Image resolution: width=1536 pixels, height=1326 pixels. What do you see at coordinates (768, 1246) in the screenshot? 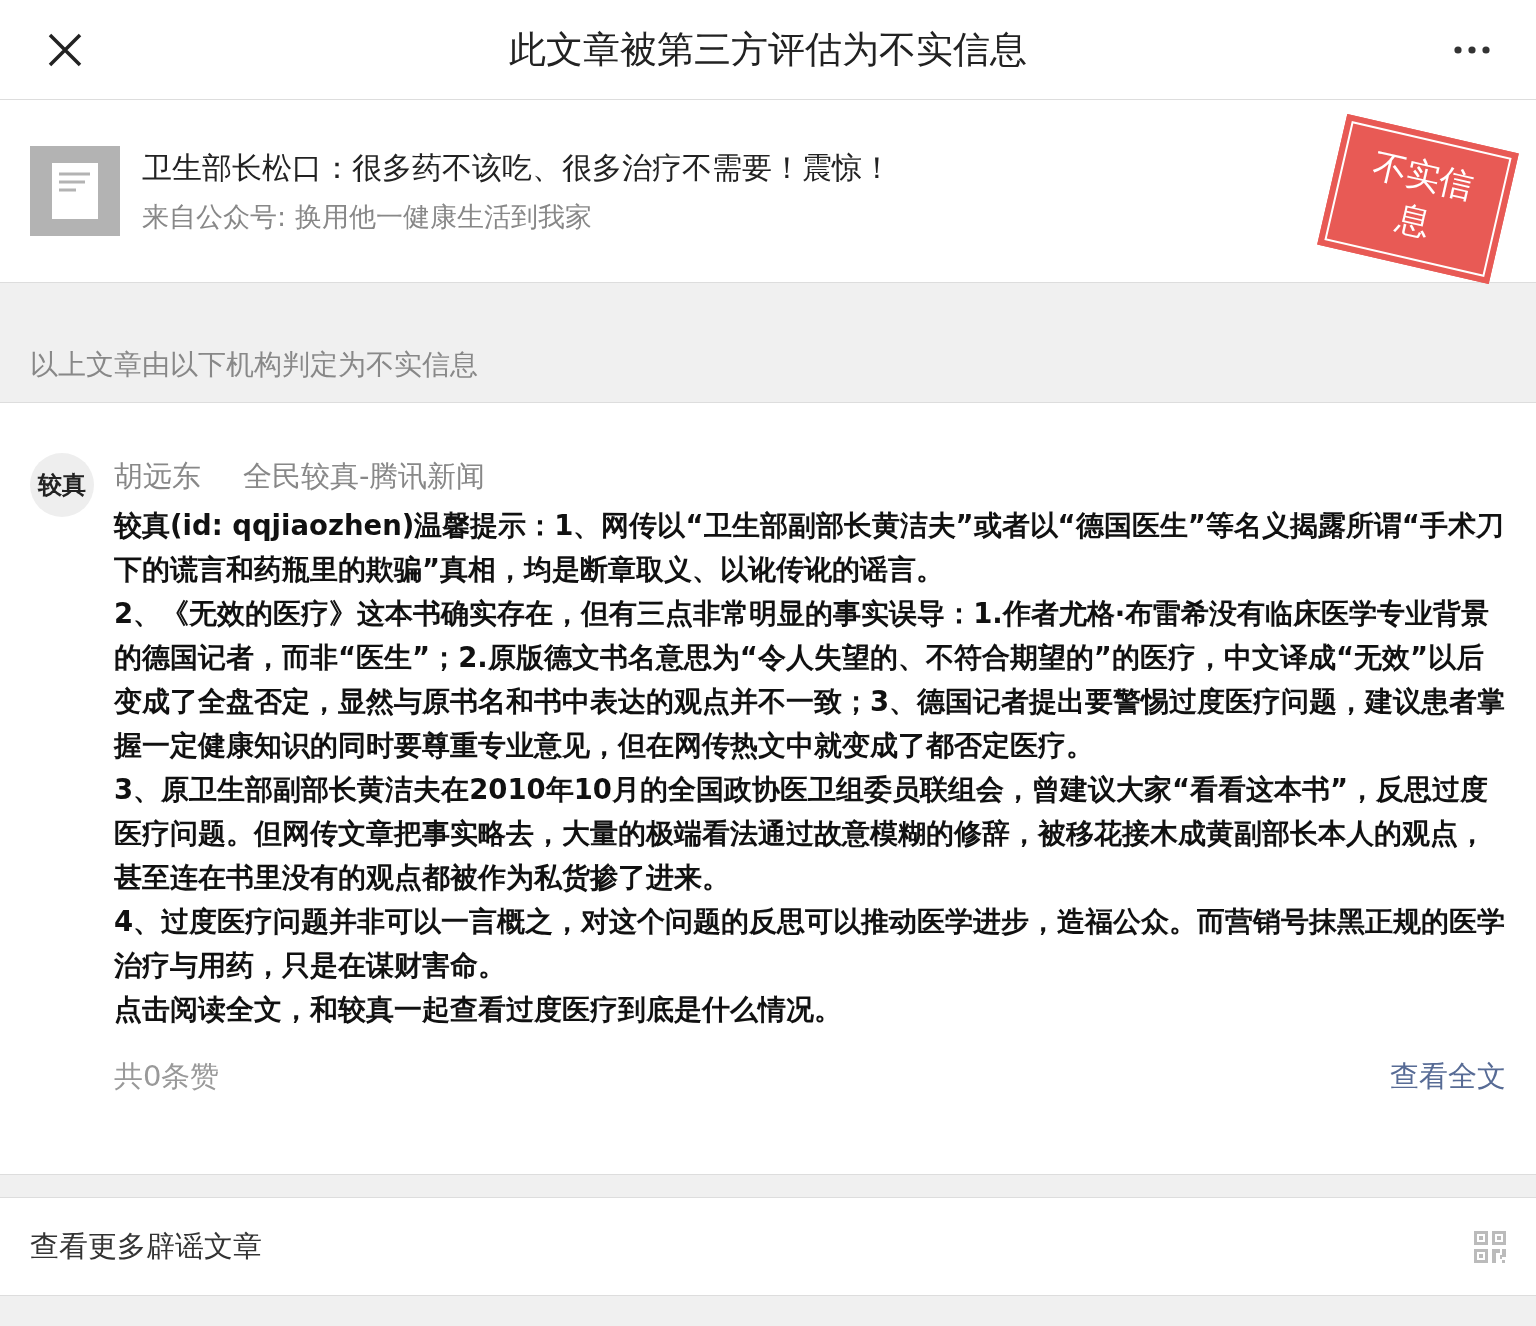
I see `more-articles-row: 查看更多辟谣文章` at bounding box center [768, 1246].